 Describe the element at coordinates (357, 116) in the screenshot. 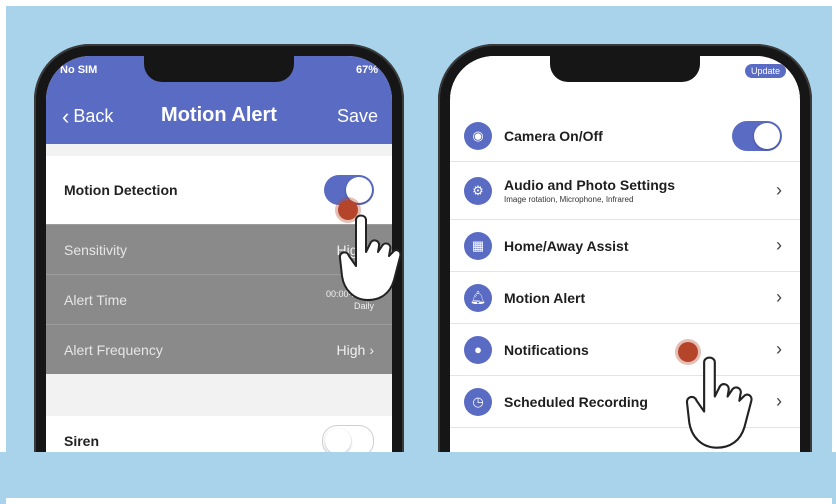

I see `save-button: Save` at that location.